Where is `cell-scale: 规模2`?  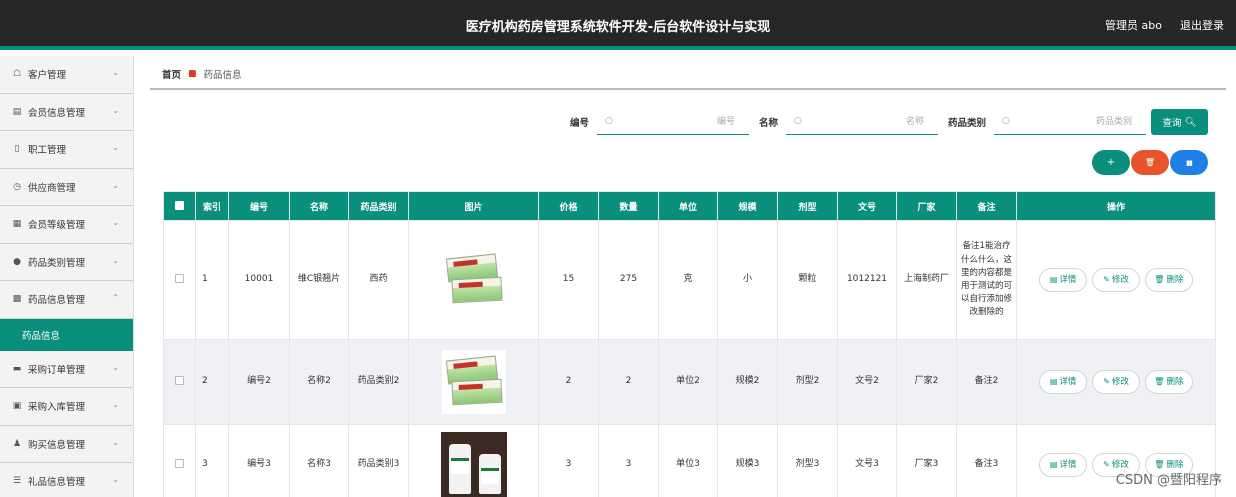
cell-scale: 规模2 is located at coordinates (747, 382).